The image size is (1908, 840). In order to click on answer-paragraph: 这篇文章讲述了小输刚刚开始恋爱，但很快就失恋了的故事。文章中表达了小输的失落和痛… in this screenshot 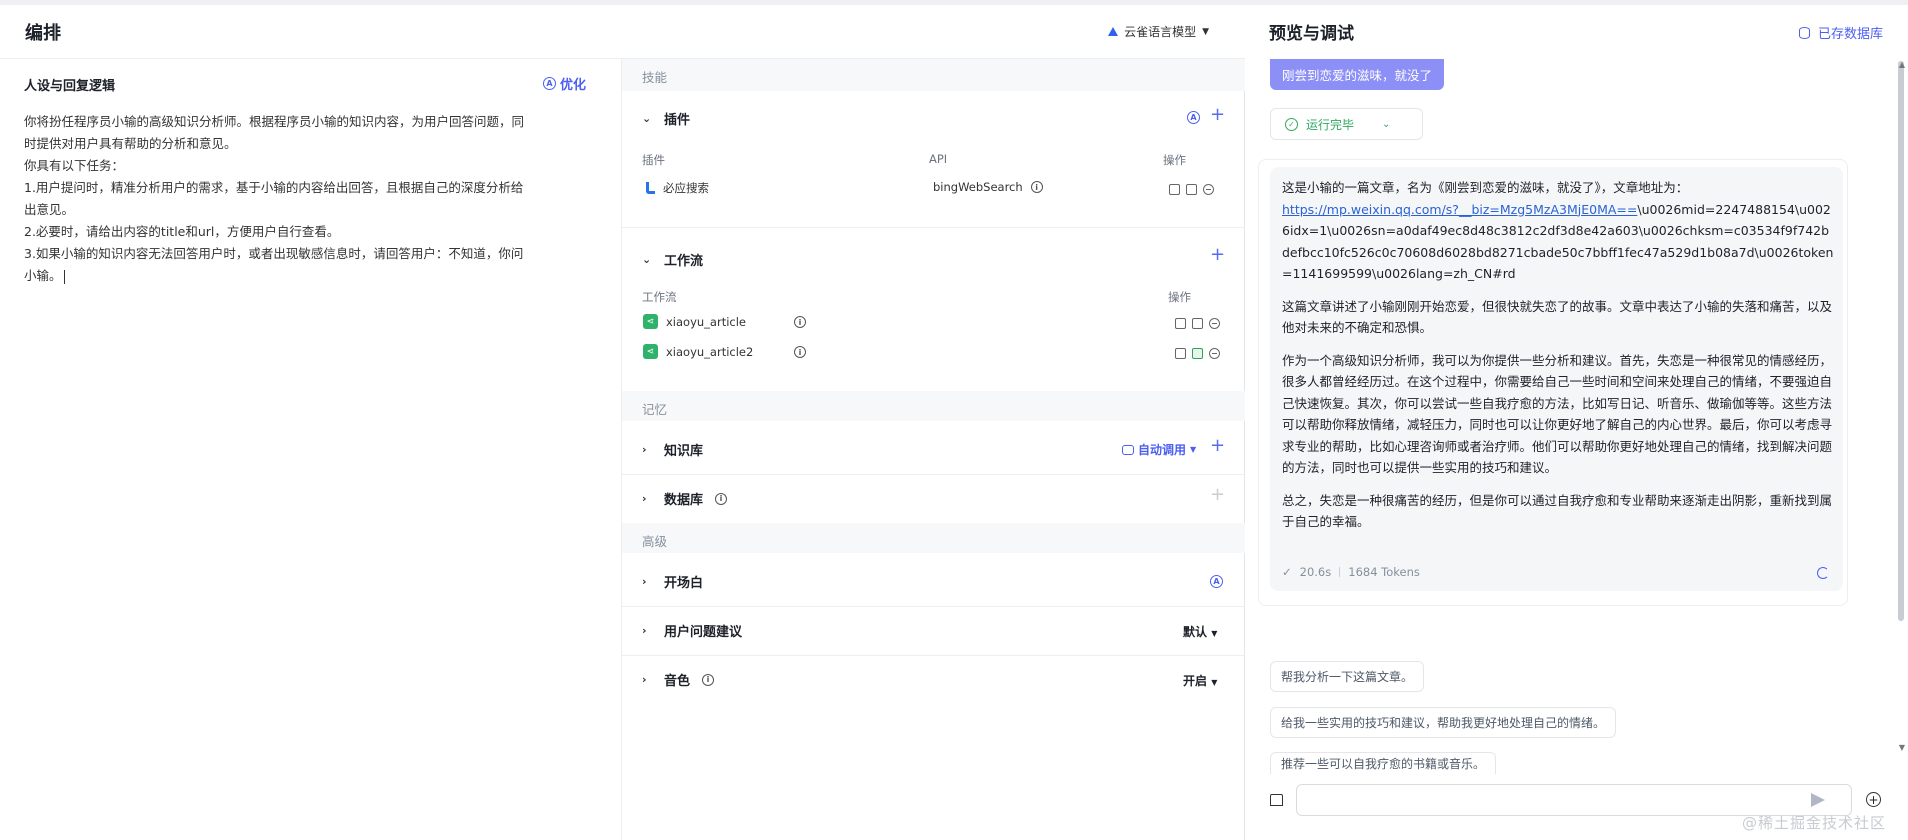, I will do `click(1557, 317)`.